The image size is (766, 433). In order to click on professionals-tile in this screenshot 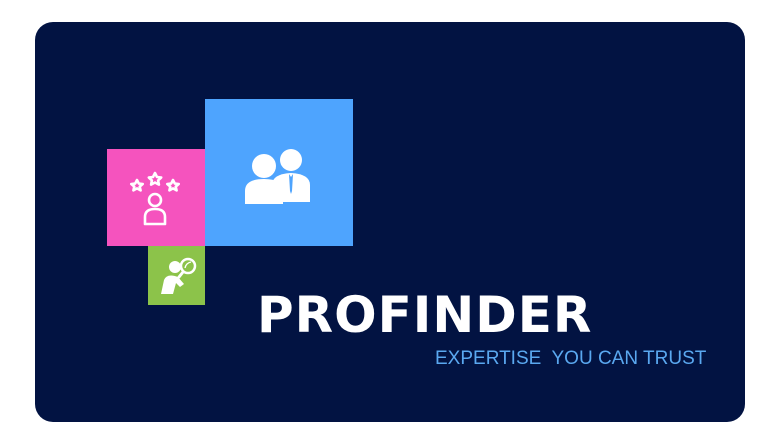, I will do `click(279, 172)`.